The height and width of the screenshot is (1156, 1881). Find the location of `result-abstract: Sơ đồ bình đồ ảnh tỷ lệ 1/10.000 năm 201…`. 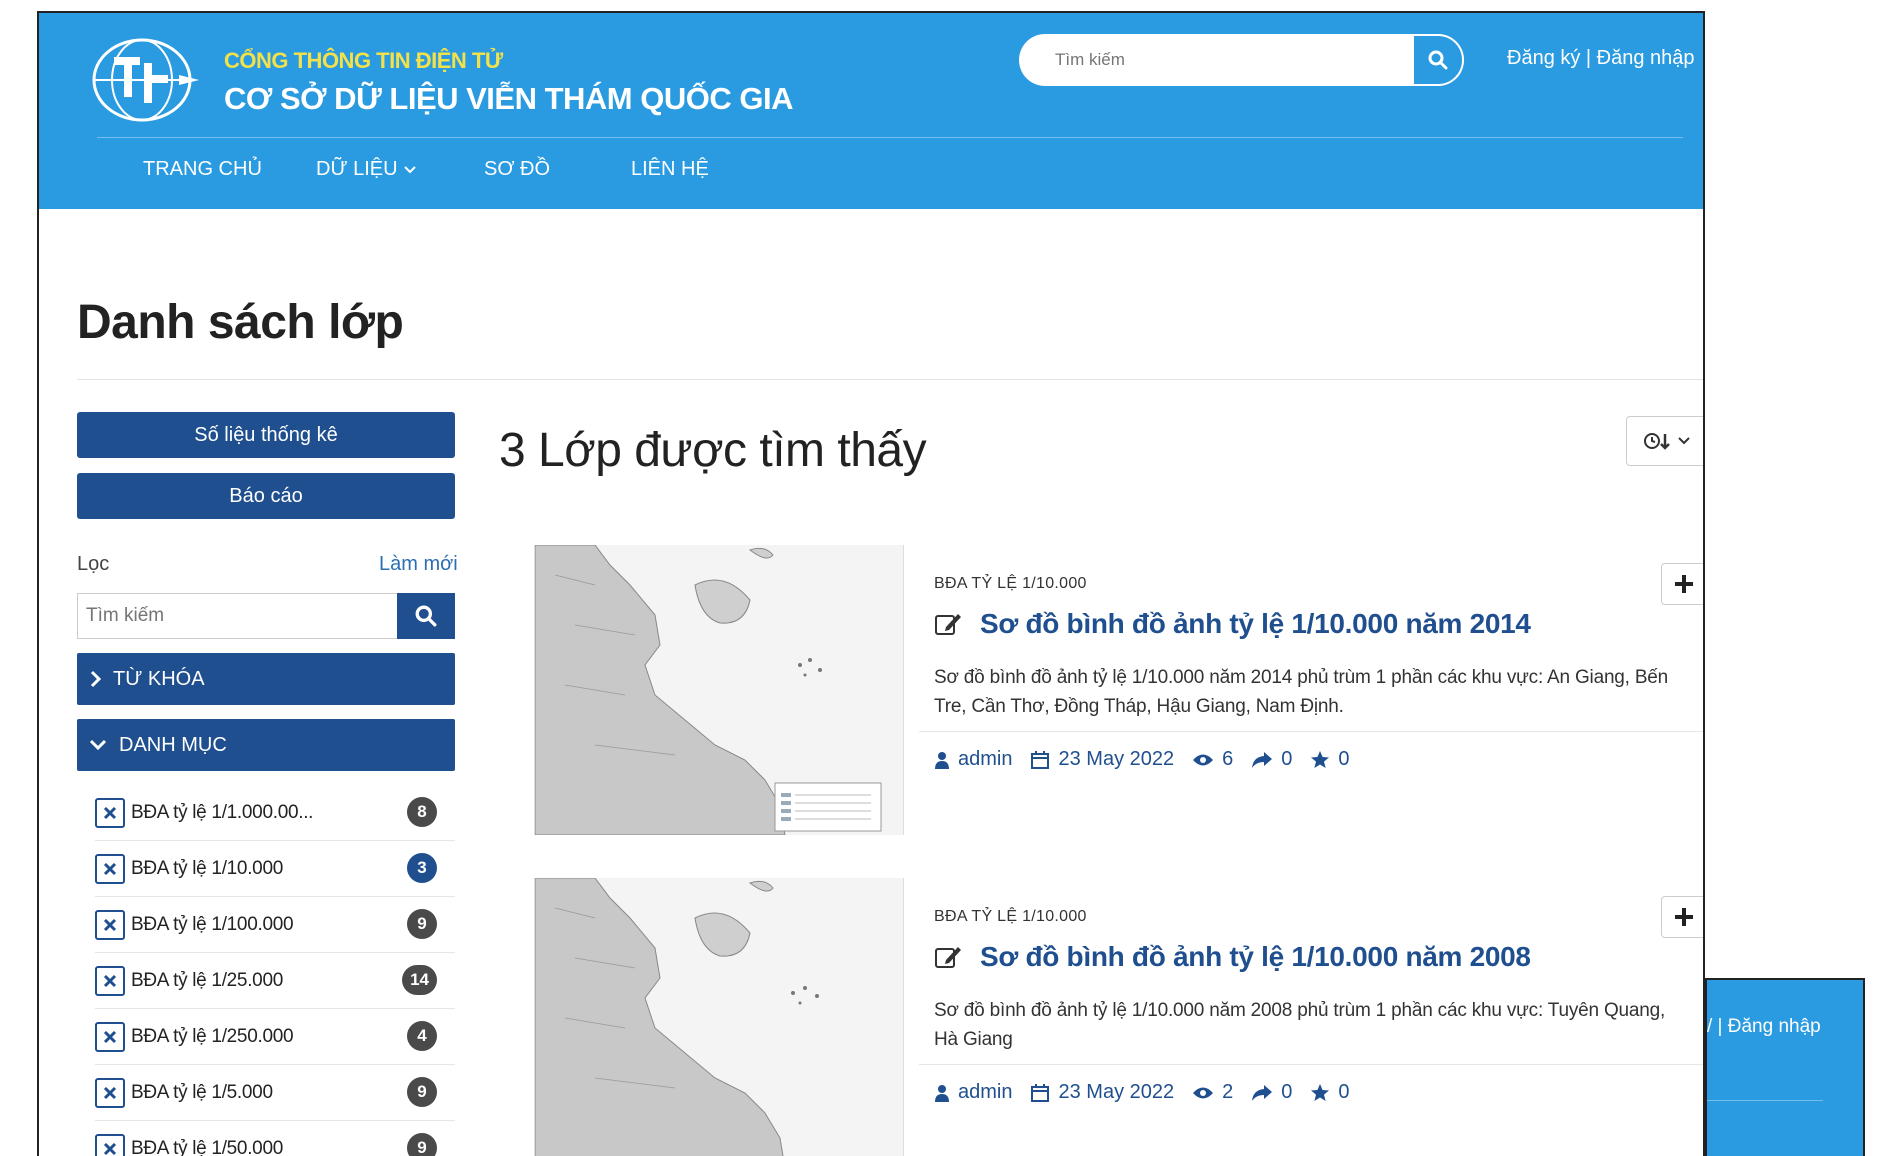

result-abstract: Sơ đồ bình đồ ảnh tỷ lệ 1/10.000 năm 201… is located at coordinates (1301, 692).